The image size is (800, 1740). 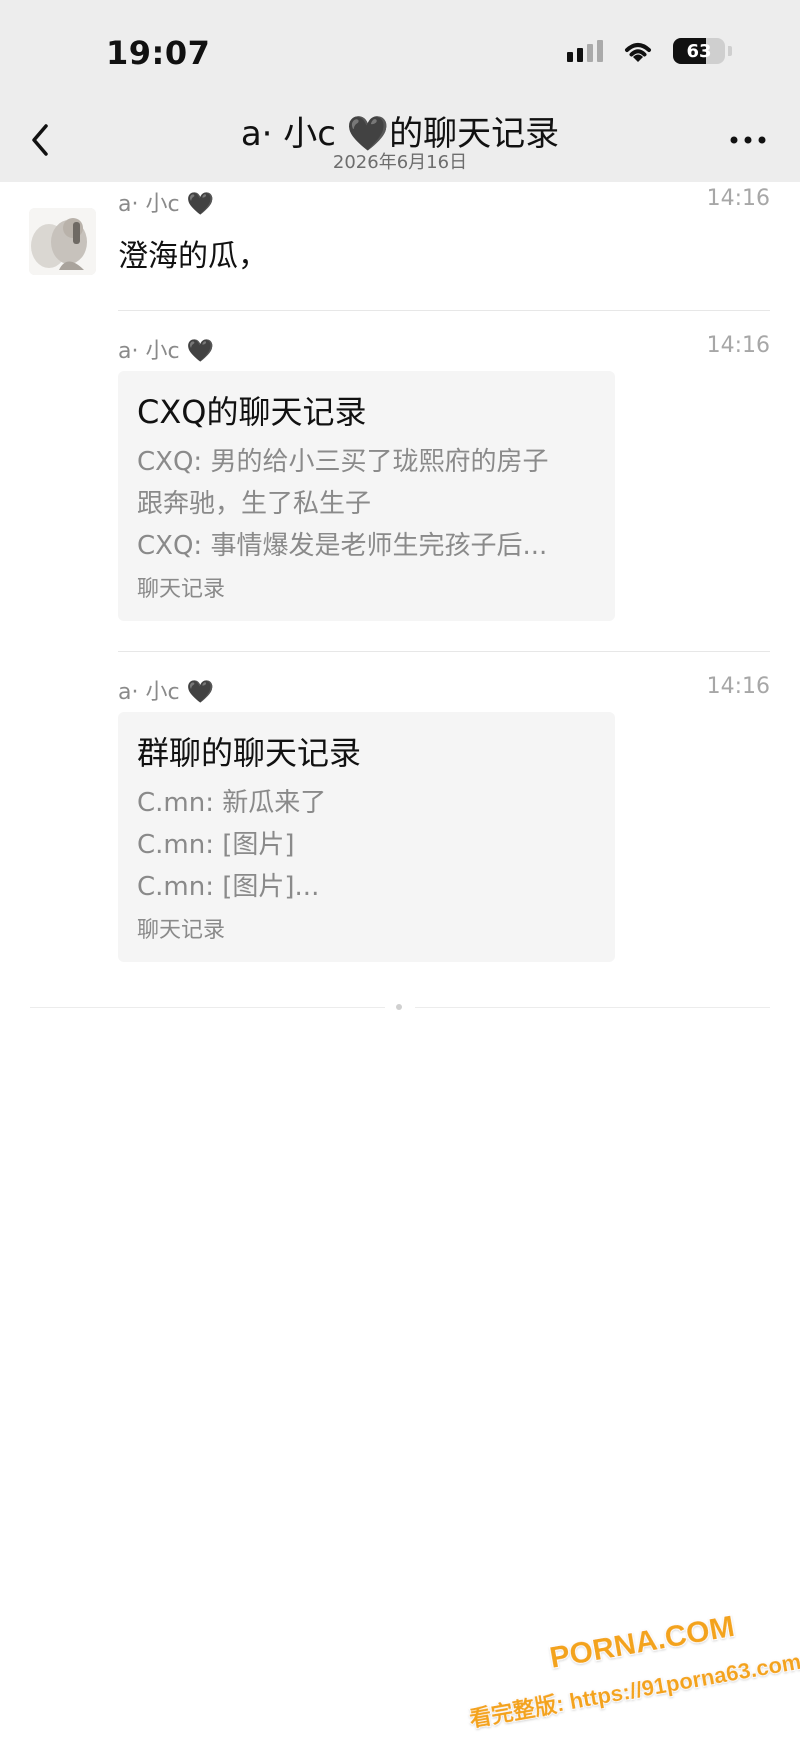 I want to click on card-title: 群聊的聊天记录, so click(x=249, y=753).